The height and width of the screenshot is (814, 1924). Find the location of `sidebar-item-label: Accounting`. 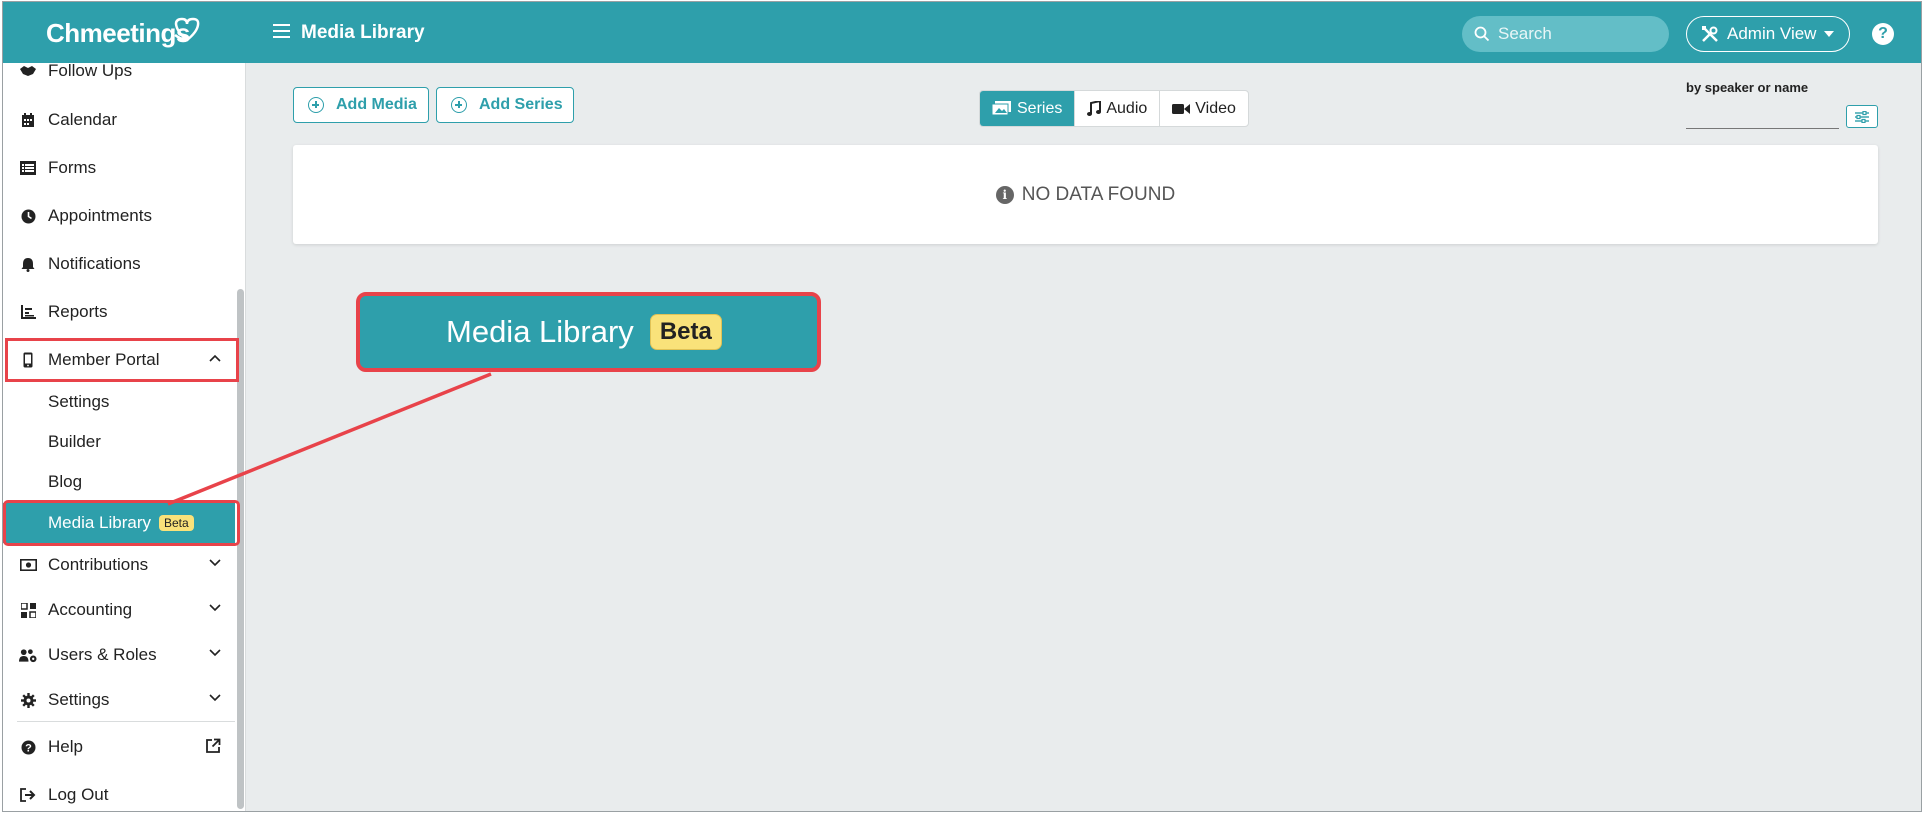

sidebar-item-label: Accounting is located at coordinates (90, 609).